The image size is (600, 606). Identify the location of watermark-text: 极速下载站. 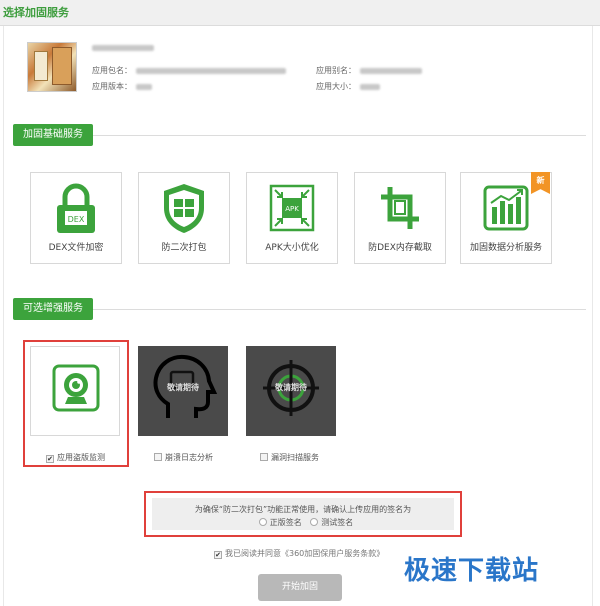
(472, 570).